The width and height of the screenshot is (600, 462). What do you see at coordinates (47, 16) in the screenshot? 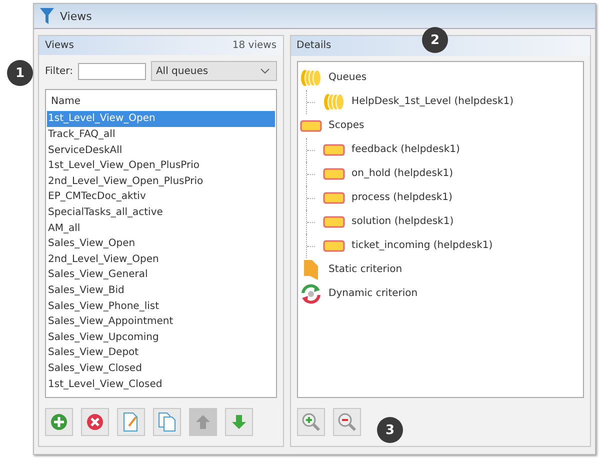
I see `filter-icon` at bounding box center [47, 16].